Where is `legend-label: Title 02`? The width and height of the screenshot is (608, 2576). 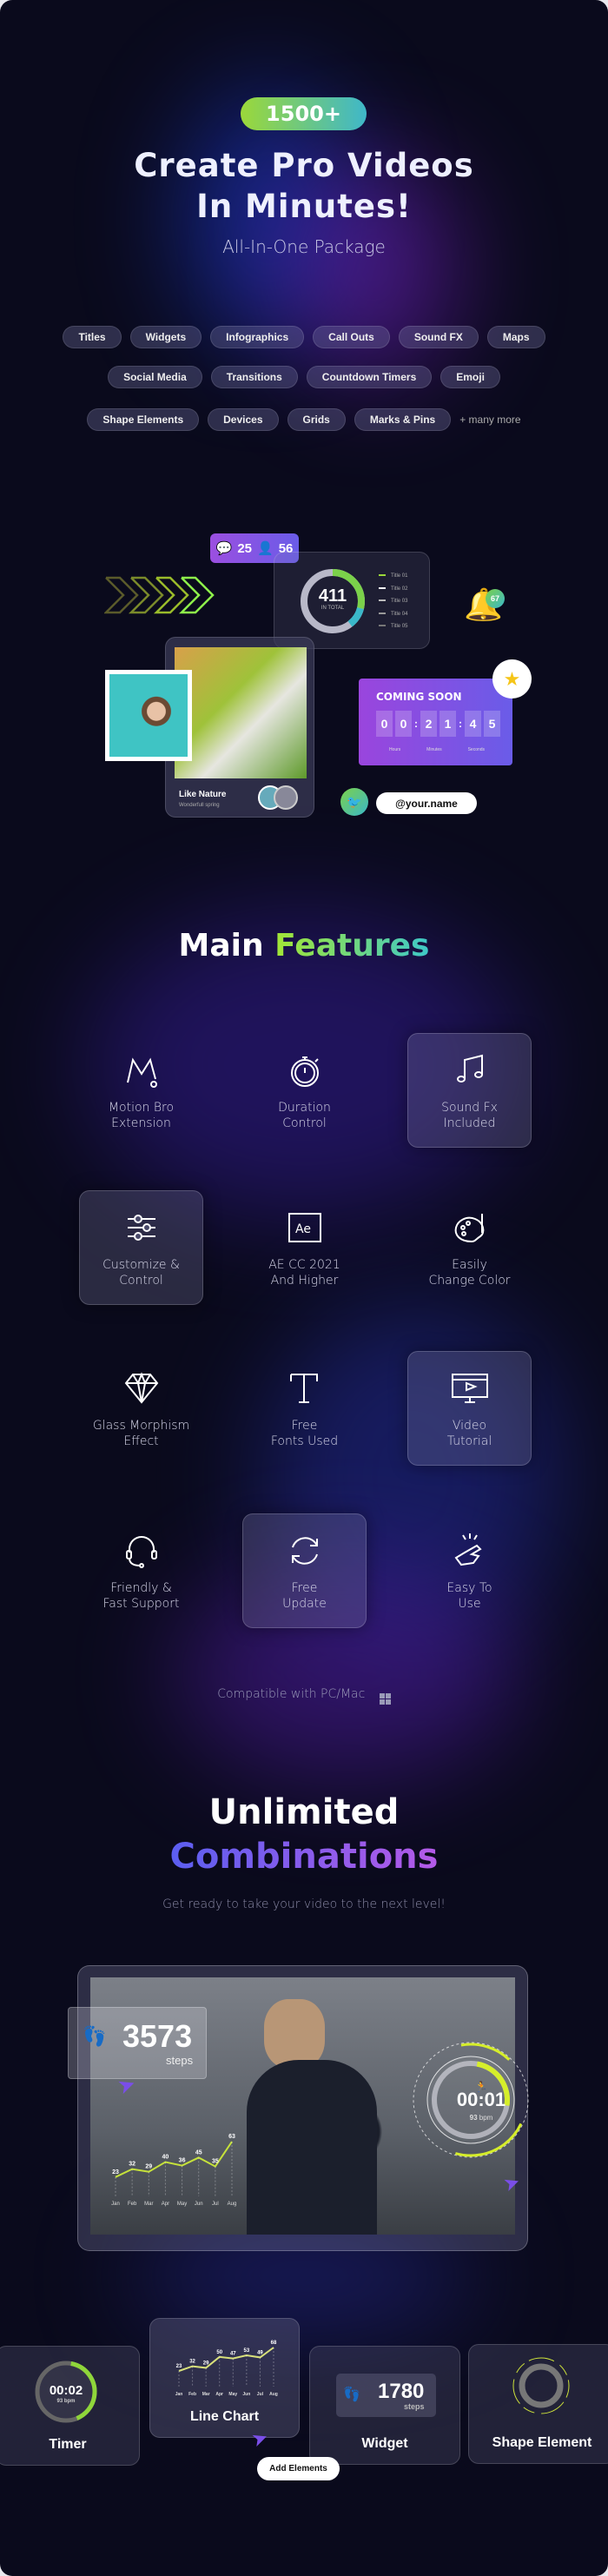
legend-label: Title 02 is located at coordinates (399, 589).